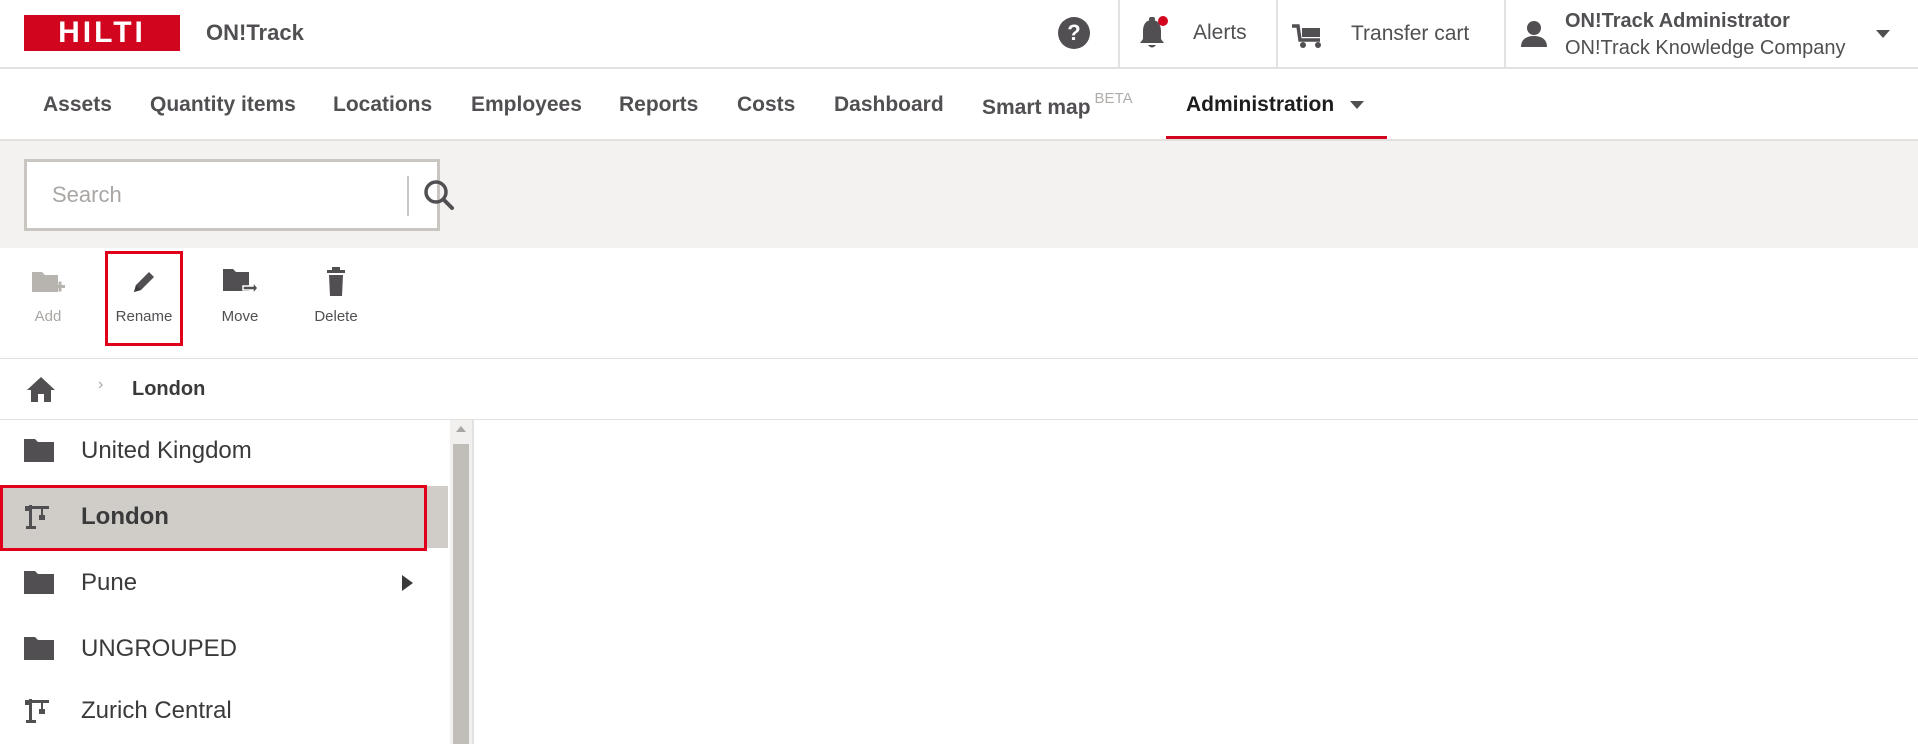  I want to click on tree-scrollbar, so click(461, 582).